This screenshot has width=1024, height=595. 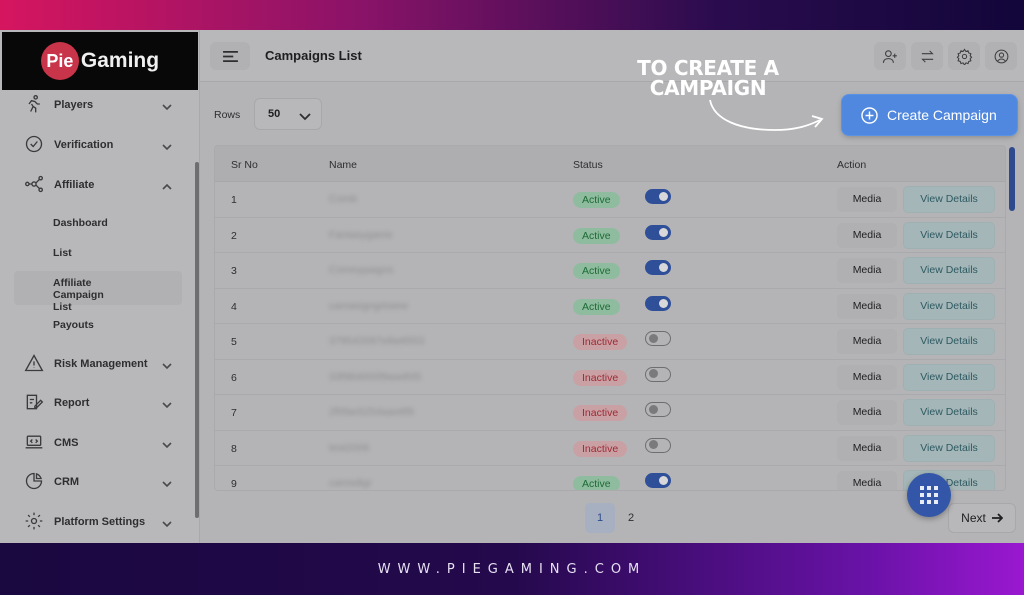 What do you see at coordinates (313, 55) in the screenshot?
I see `page-title: Campaigns List` at bounding box center [313, 55].